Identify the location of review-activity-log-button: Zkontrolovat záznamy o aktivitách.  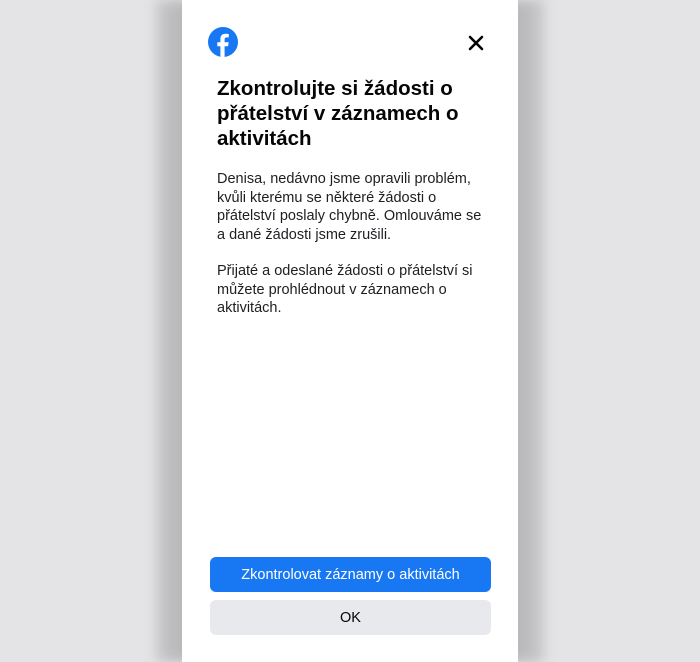
(350, 574).